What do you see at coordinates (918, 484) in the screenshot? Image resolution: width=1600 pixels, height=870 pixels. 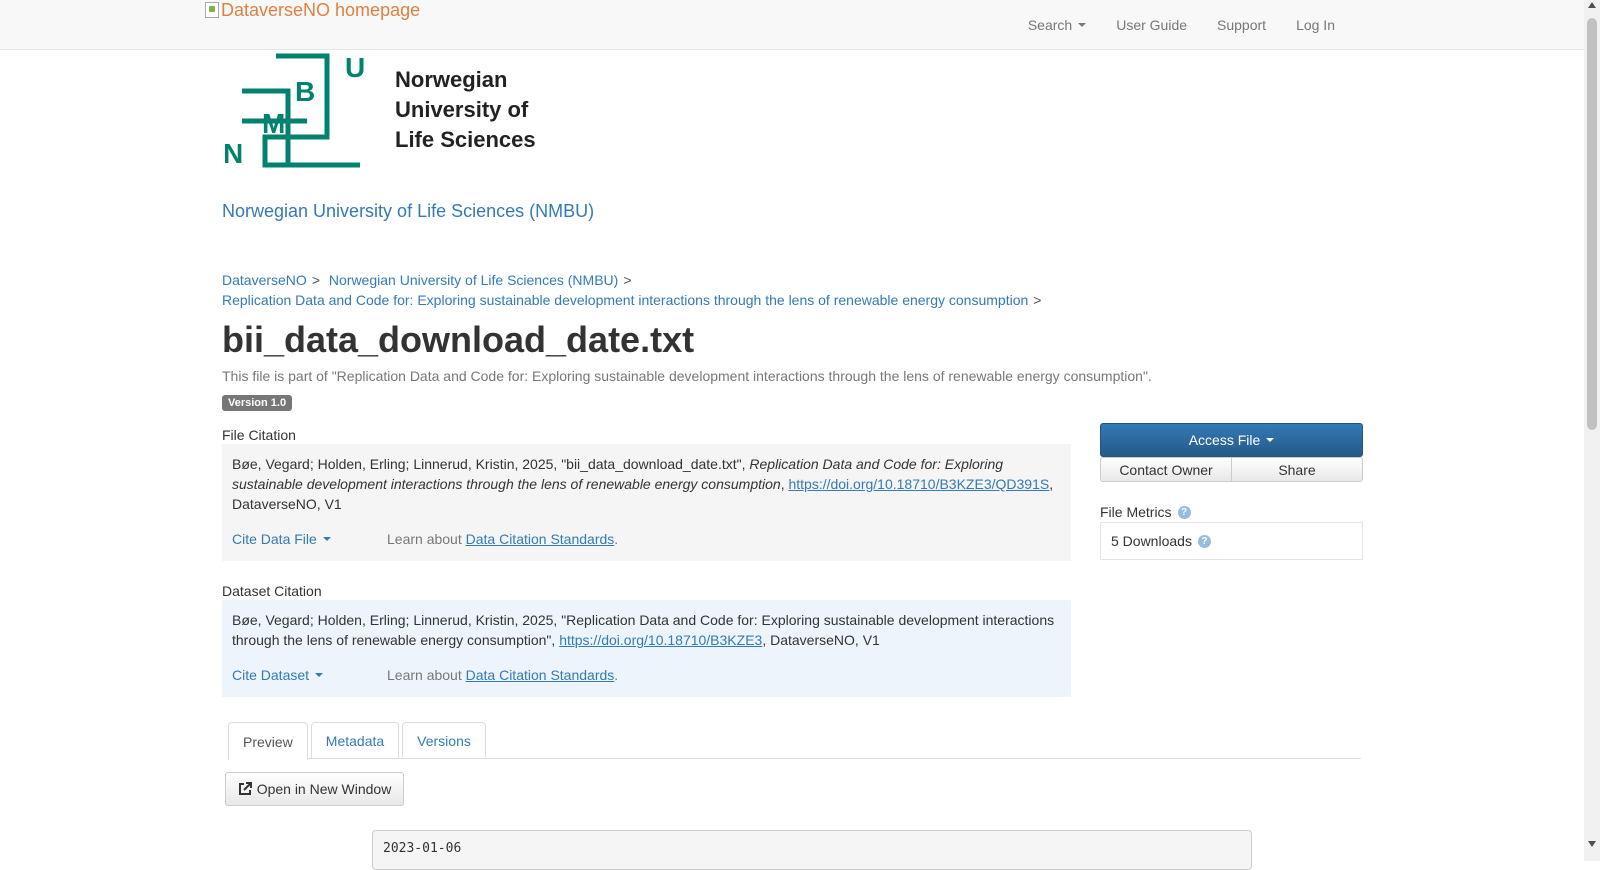 I see `file-doi-link: https://doi.org/10.18710/B3KZE3/QD391S` at bounding box center [918, 484].